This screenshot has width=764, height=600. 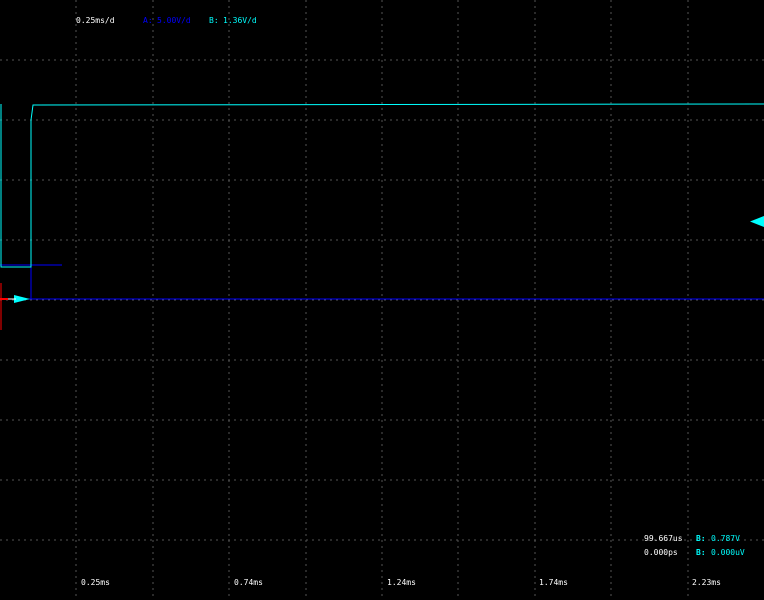 I want to click on x-tick-label: 2.23ms, so click(x=706, y=582).